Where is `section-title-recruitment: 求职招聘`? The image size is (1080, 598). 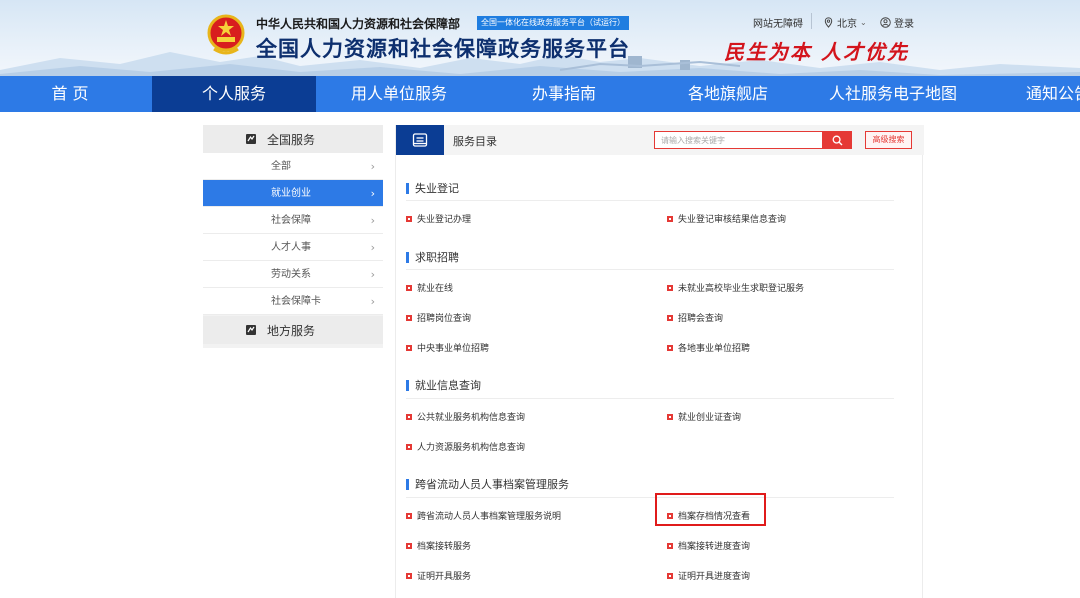
section-title-recruitment: 求职招聘 is located at coordinates (432, 257).